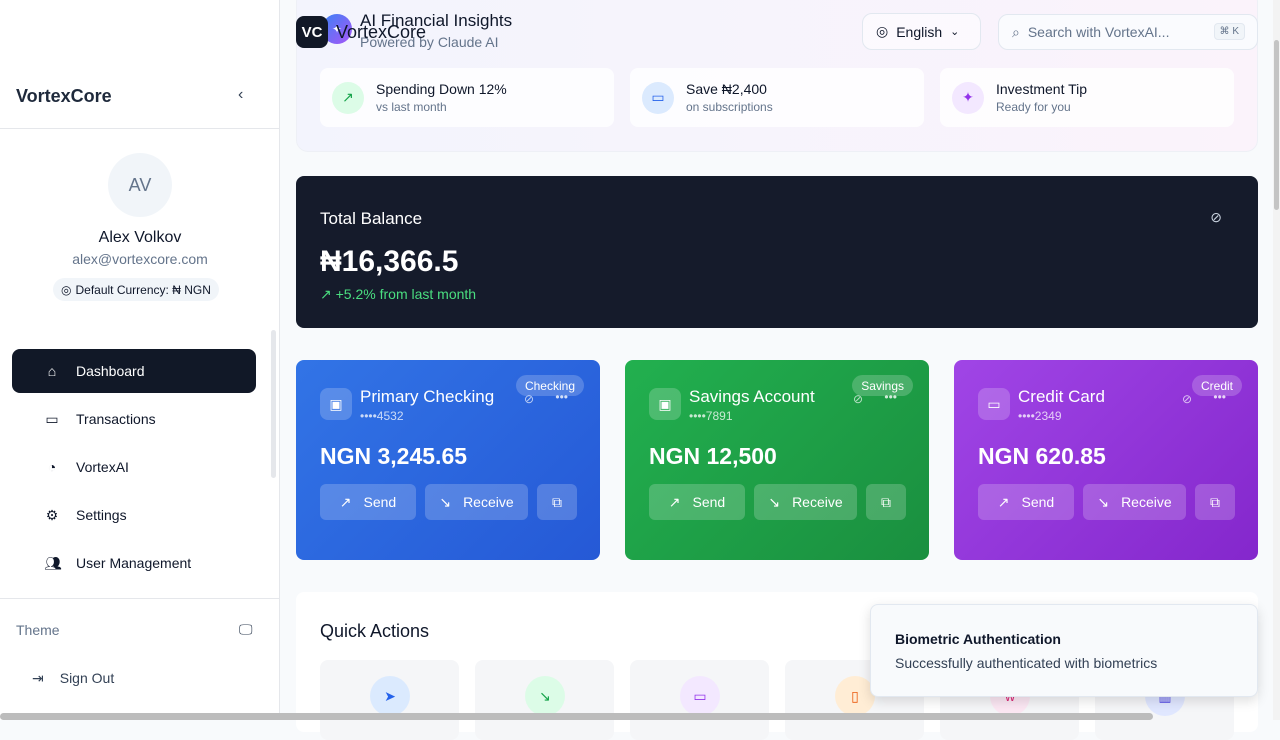 This screenshot has width=1280, height=740. I want to click on sidebar-brand: VortexCore, so click(64, 96).